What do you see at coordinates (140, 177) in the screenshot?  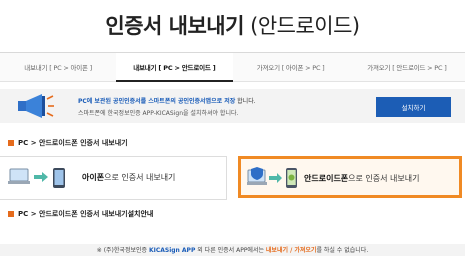 I see `iphone-label-rest: 으로 인증서 내보내기` at bounding box center [140, 177].